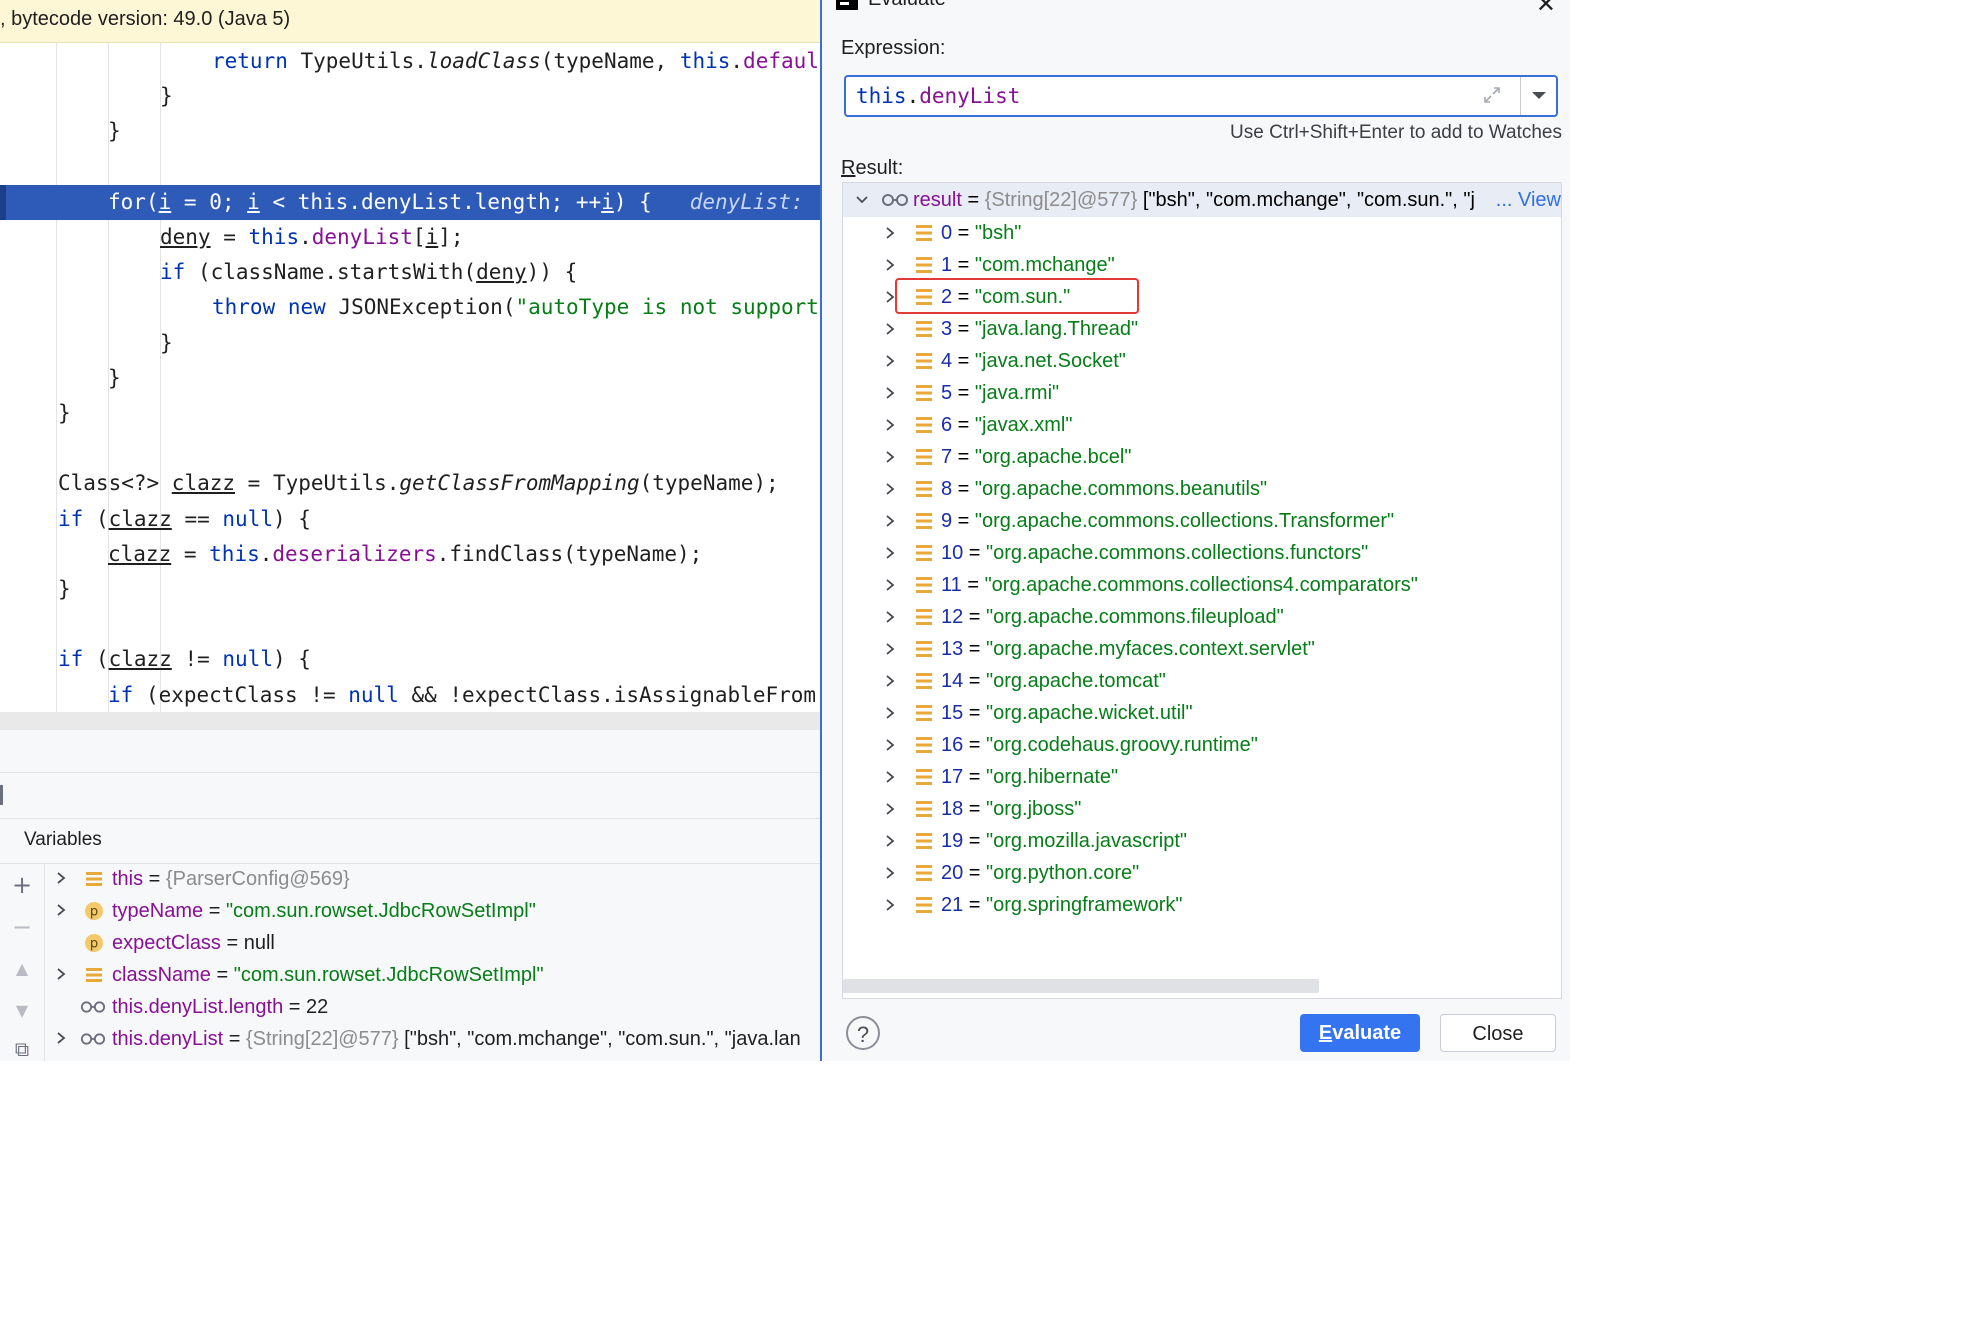 This screenshot has height=1327, width=1961. I want to click on code-line: if (clazz != null) {, so click(410, 659).